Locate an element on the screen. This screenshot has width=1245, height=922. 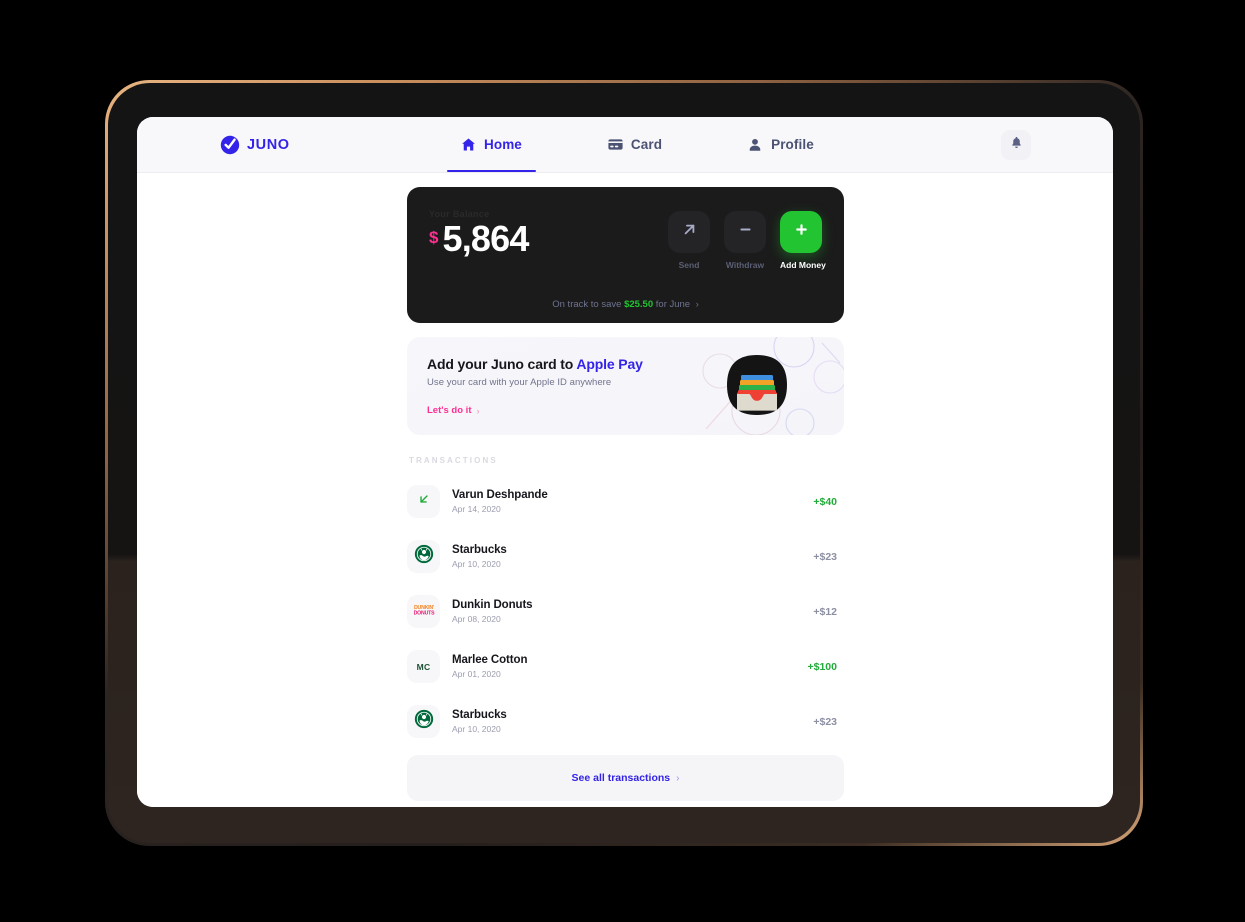
add-money-button: Add Money is located at coordinates (803, 240).